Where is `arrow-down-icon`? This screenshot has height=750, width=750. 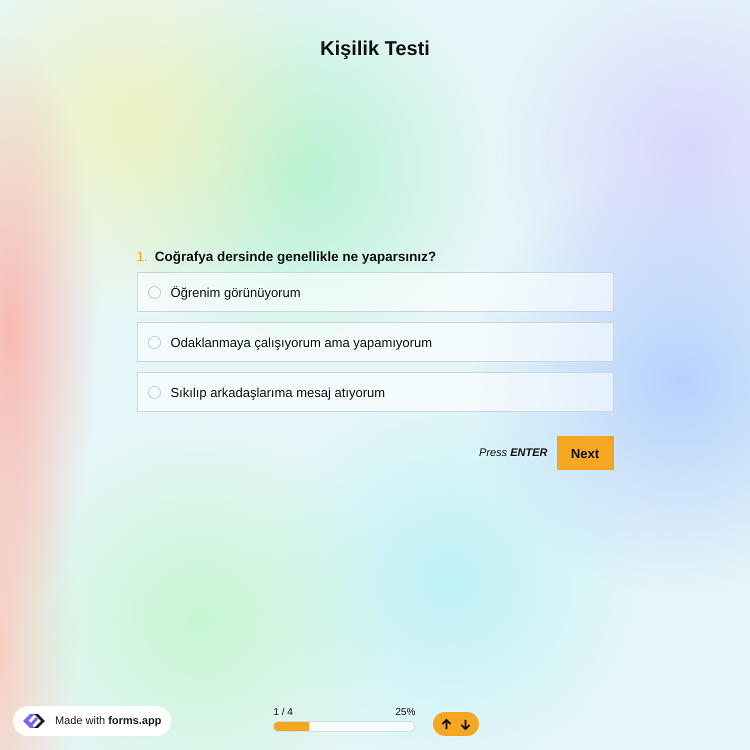
arrow-down-icon is located at coordinates (466, 724).